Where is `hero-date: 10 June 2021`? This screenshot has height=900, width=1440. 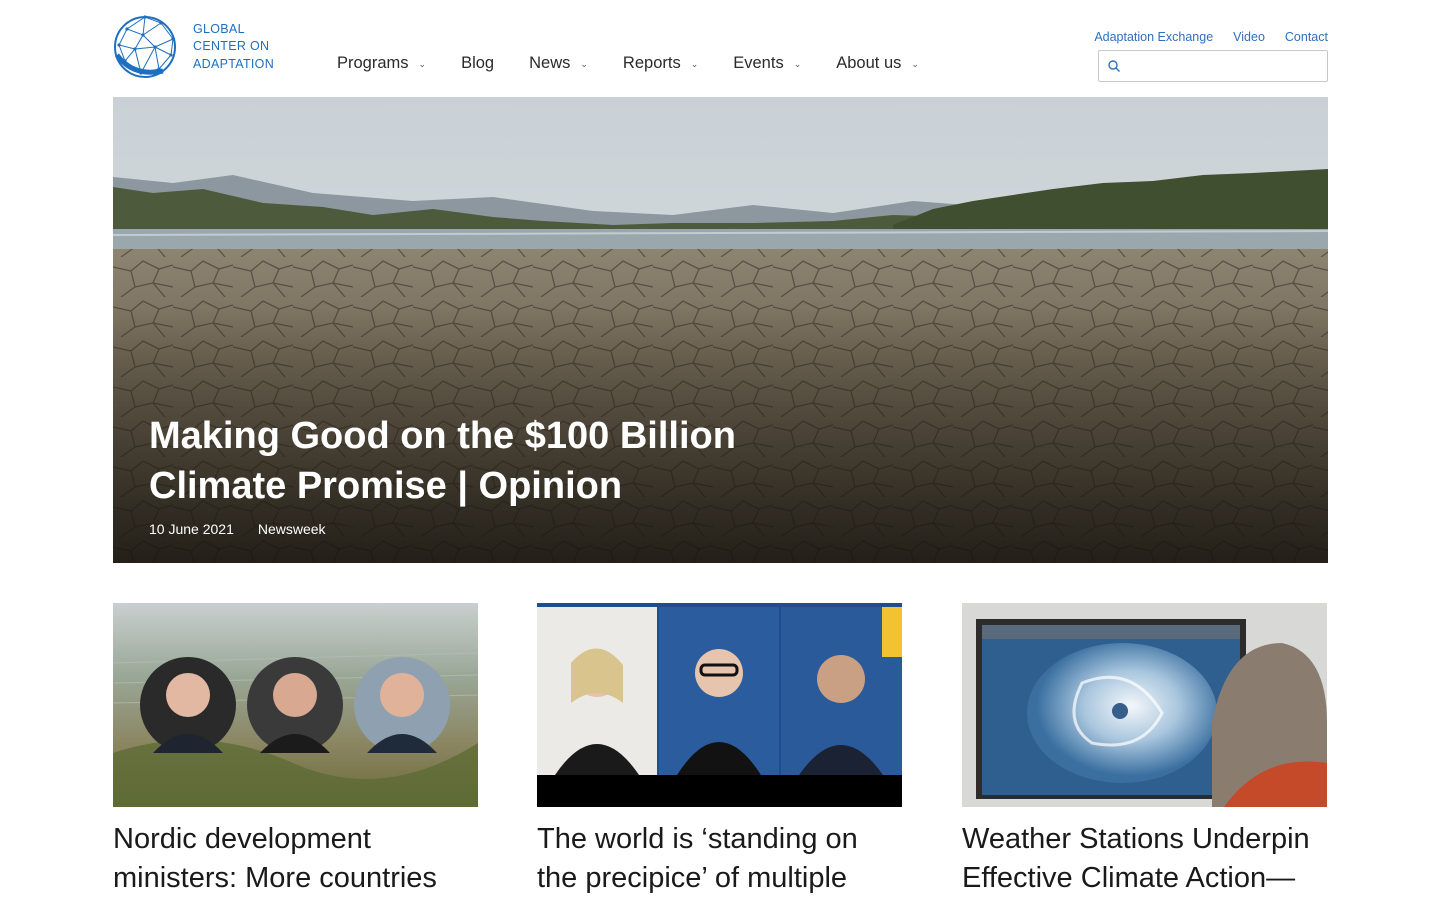 hero-date: 10 June 2021 is located at coordinates (191, 529).